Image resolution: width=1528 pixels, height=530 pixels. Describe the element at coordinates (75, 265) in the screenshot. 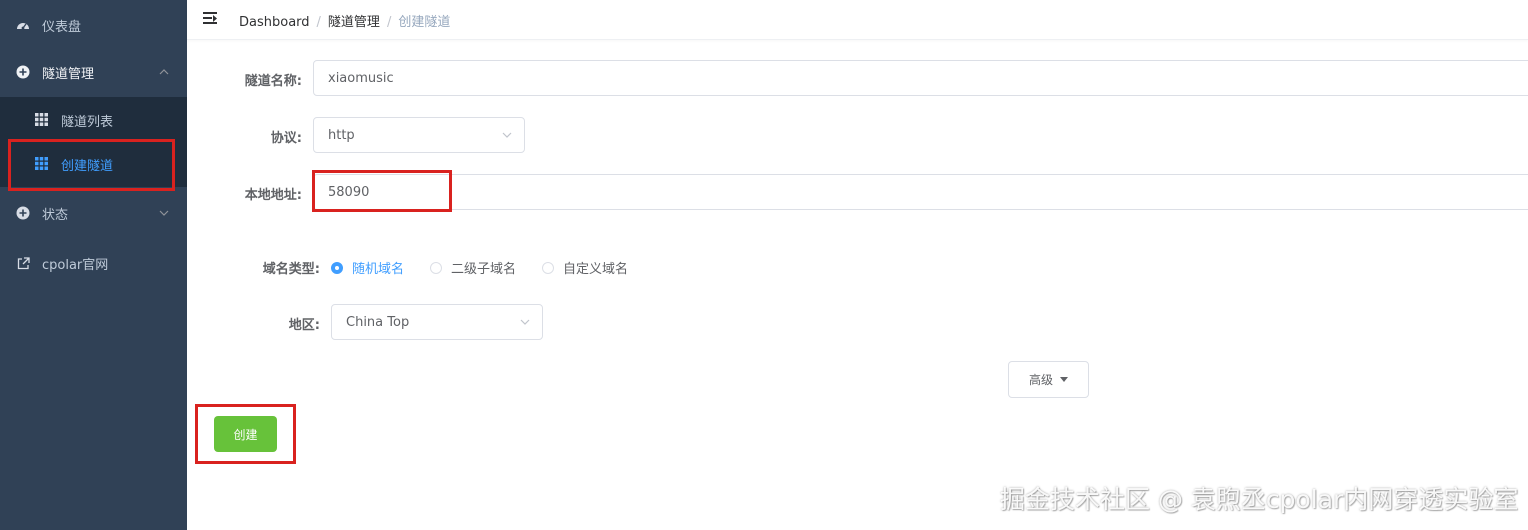

I see `sidebar-item-label: cpolar官网` at that location.